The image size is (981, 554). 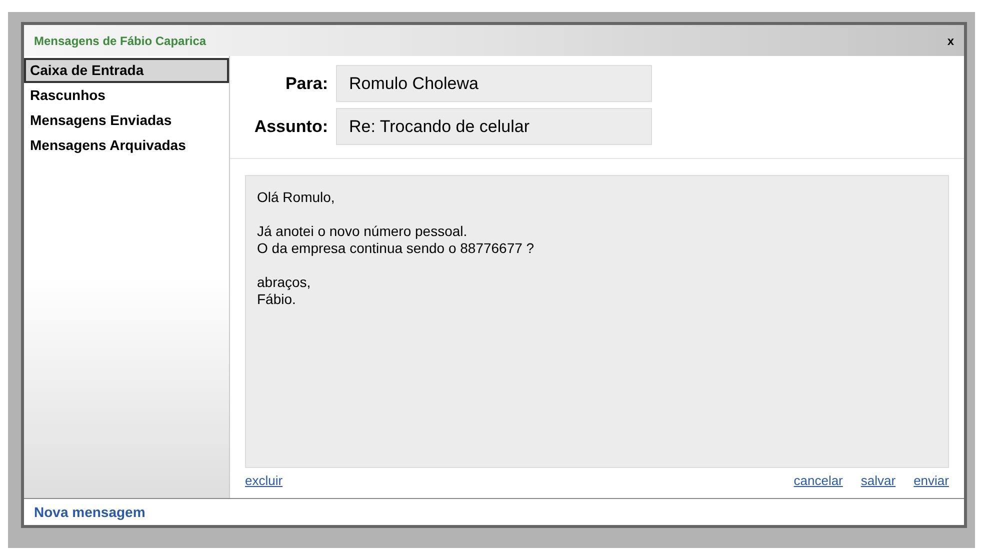 I want to click on field-label: Para:, so click(x=306, y=83).